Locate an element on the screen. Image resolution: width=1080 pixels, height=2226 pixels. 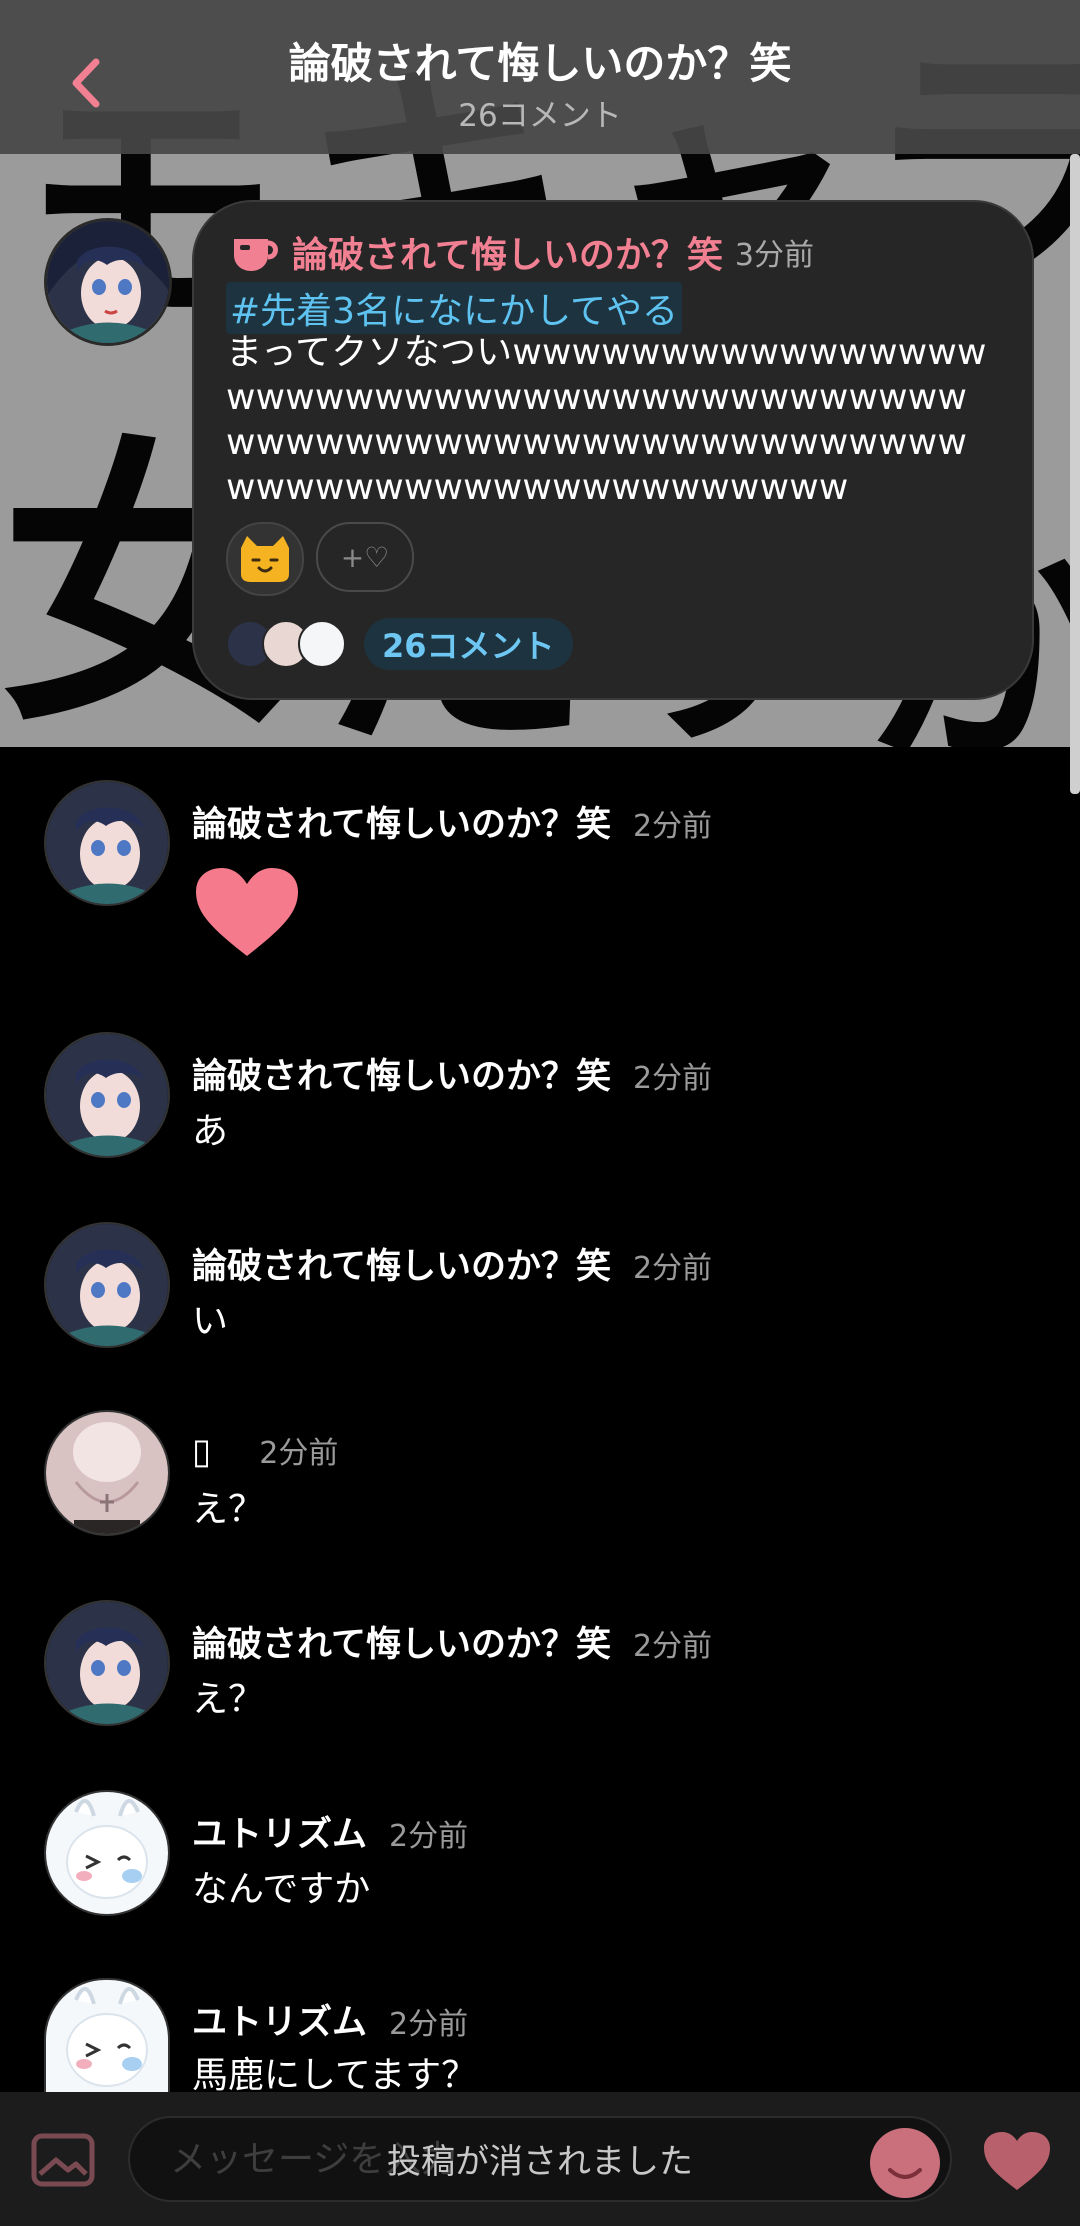
top-header: 論破されて悔しいのか？笑 26コメント is located at coordinates (540, 77).